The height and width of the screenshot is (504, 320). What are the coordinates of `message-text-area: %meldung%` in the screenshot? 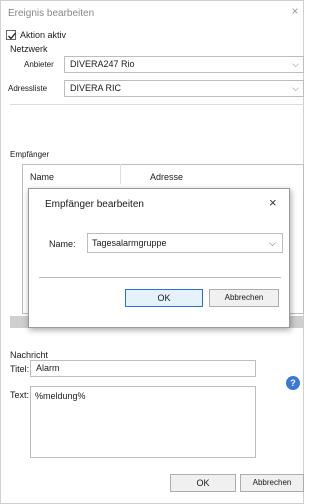 It's located at (143, 422).